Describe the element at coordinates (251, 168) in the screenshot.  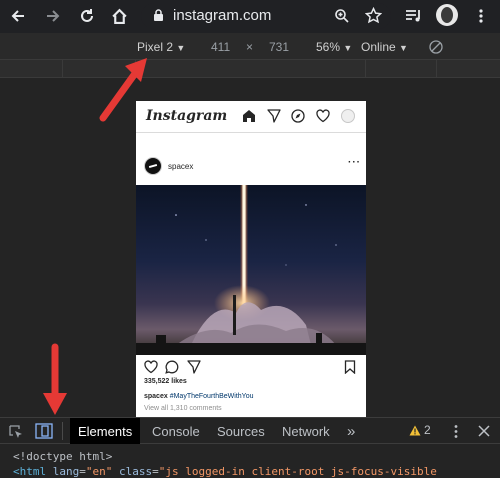
I see `post-header: spacex ···` at that location.